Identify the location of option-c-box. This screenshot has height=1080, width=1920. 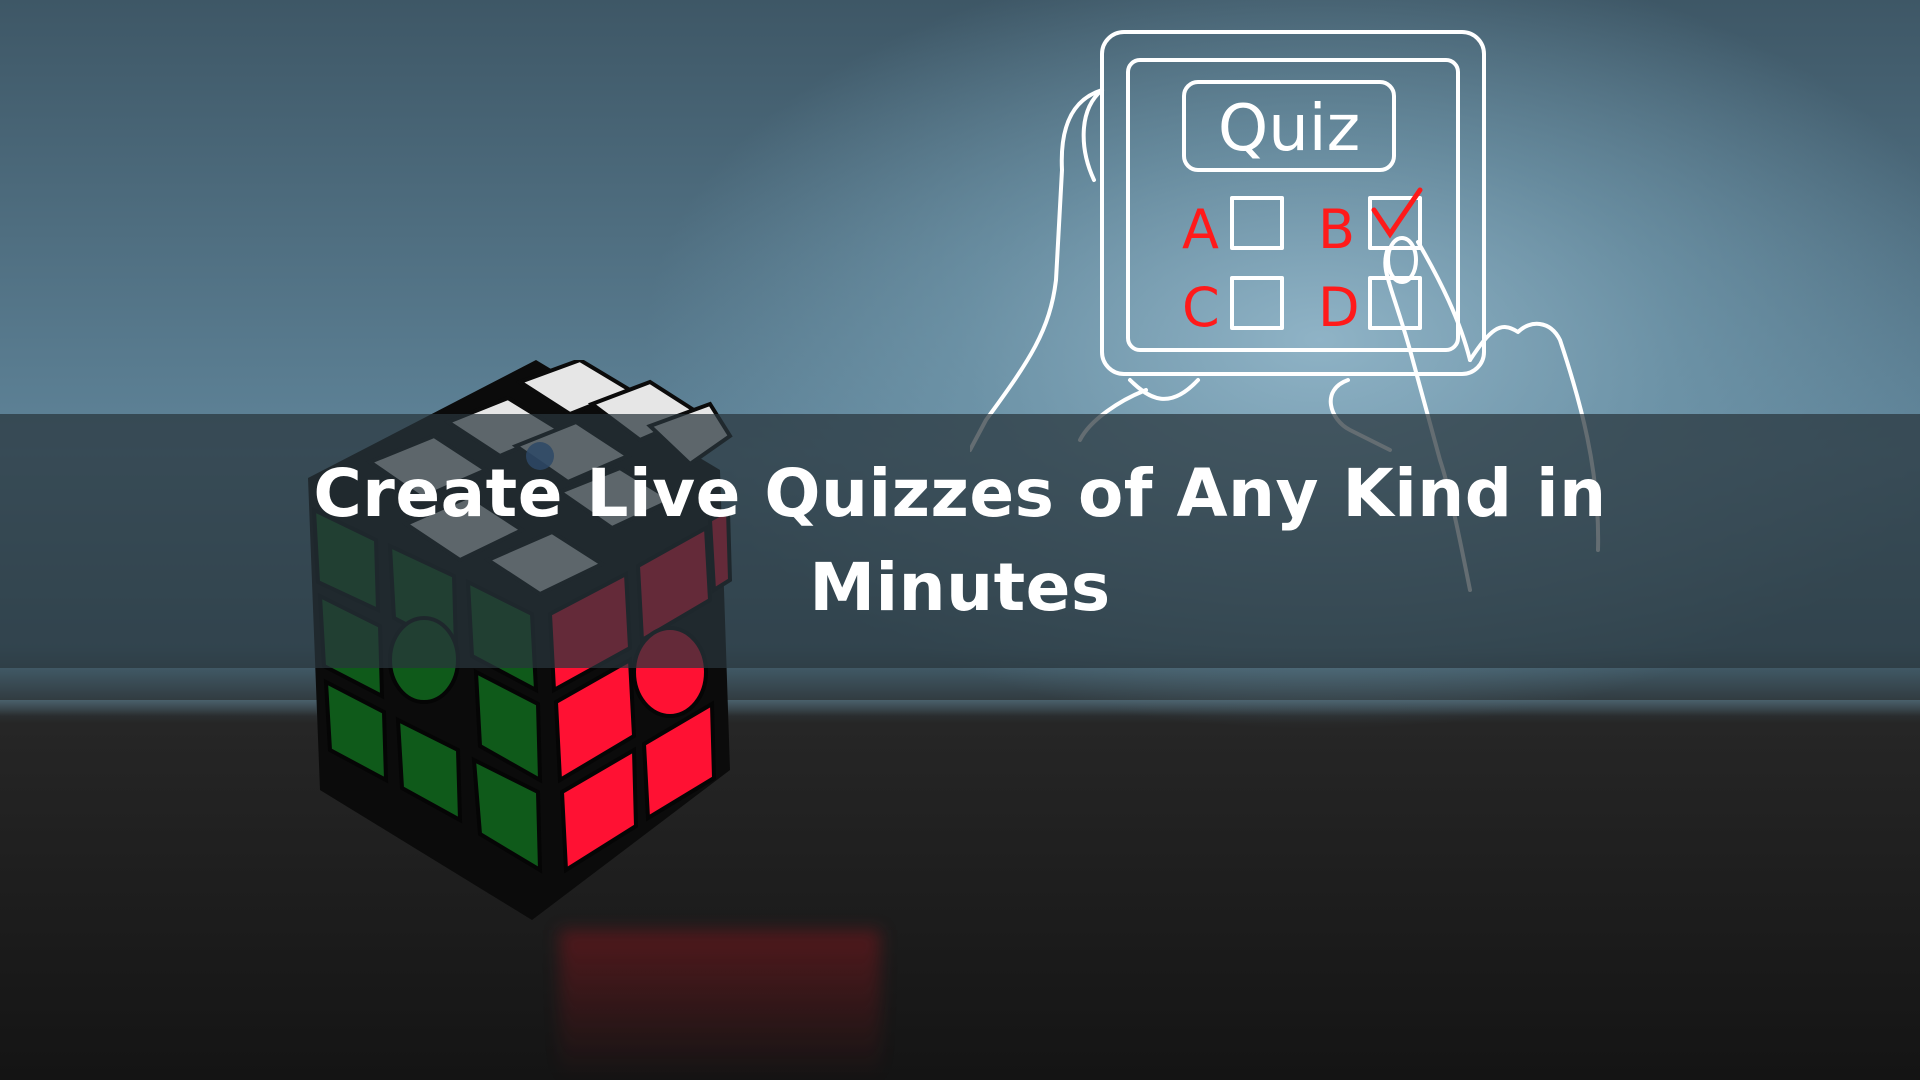
(1257, 303).